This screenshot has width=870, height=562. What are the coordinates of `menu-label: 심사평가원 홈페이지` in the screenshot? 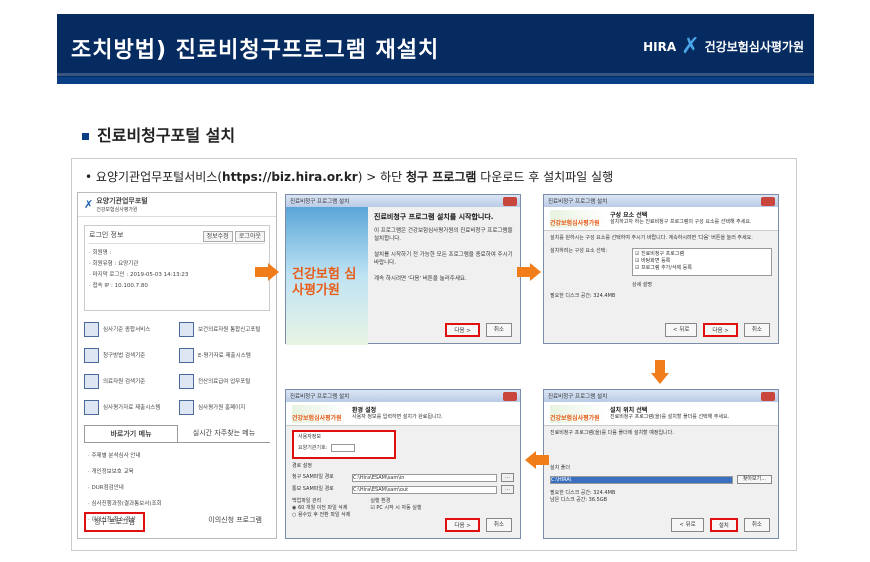 It's located at (222, 408).